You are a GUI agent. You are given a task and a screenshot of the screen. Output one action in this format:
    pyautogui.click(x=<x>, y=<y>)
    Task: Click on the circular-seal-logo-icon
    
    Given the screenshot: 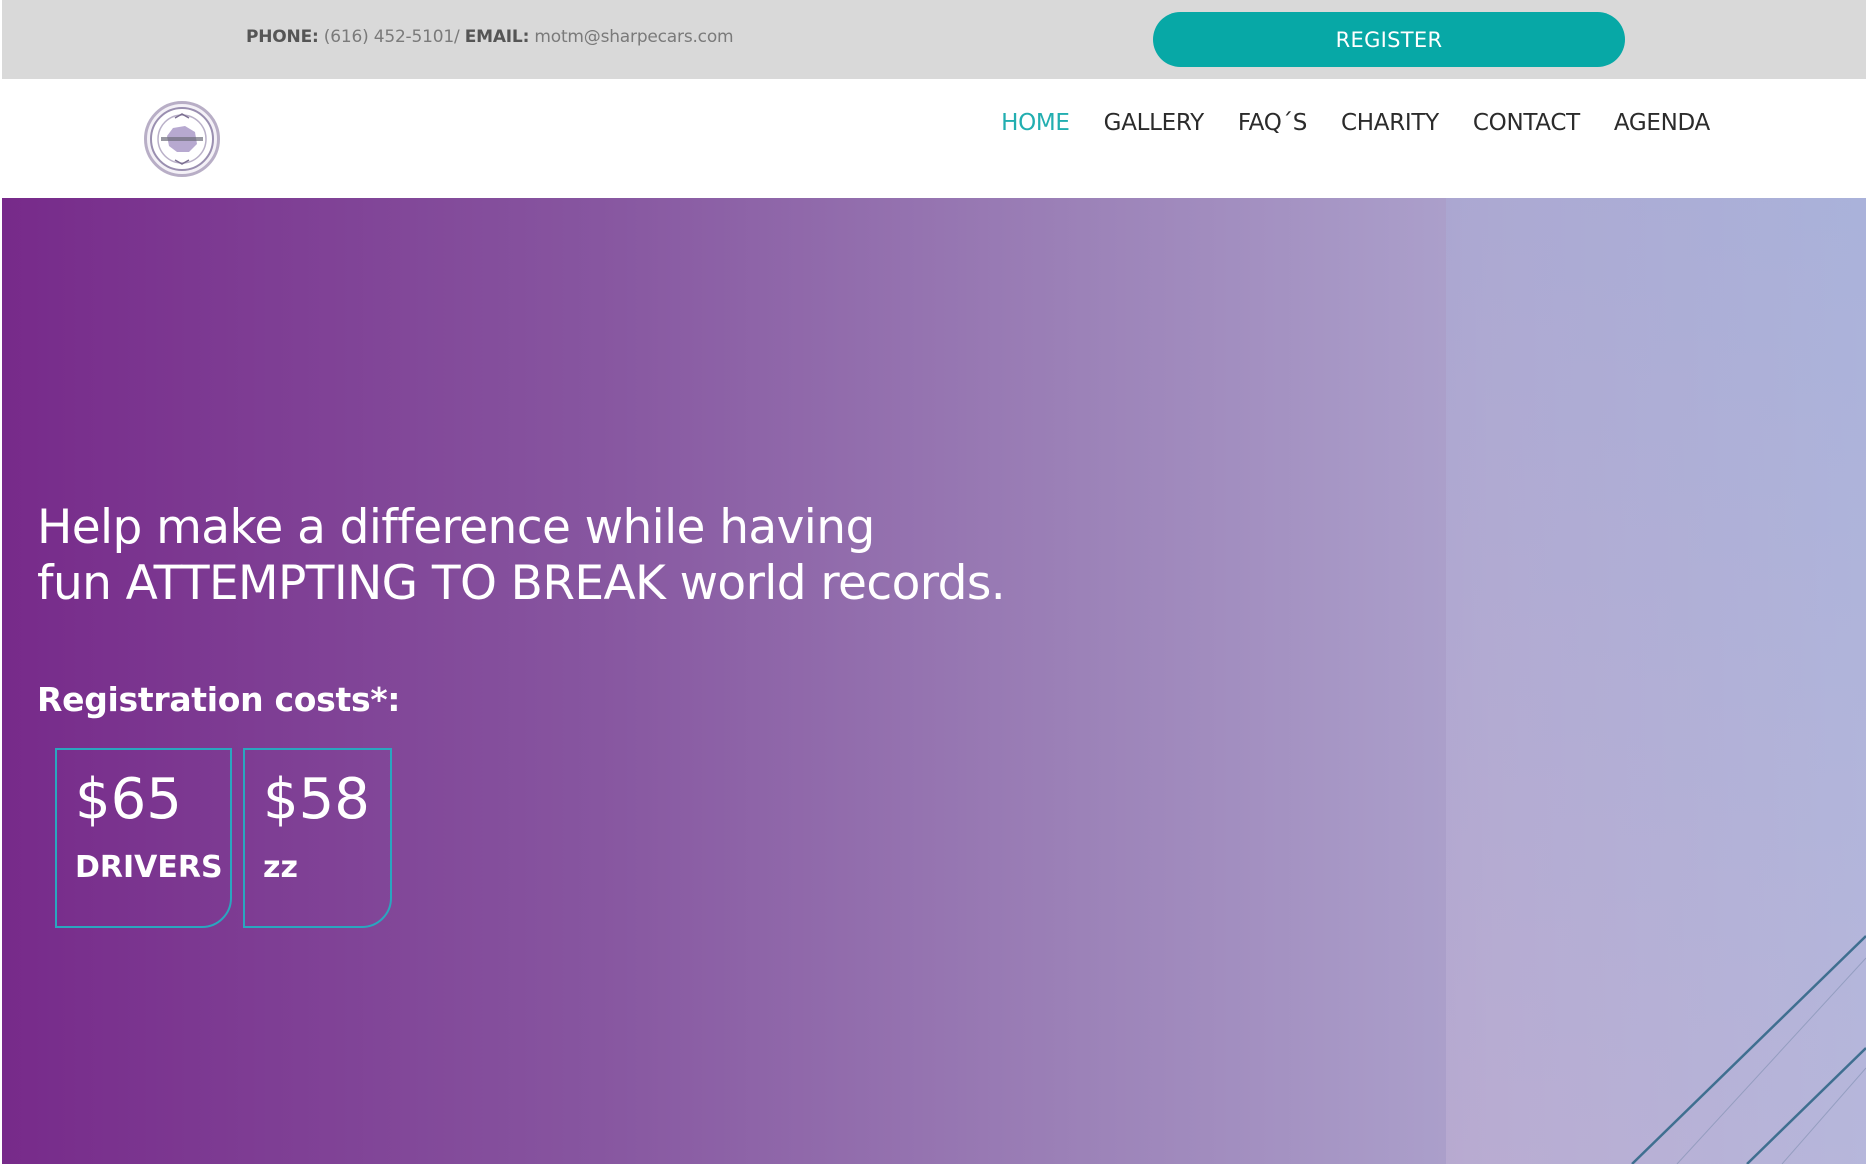 What is the action you would take?
    pyautogui.click(x=182, y=139)
    